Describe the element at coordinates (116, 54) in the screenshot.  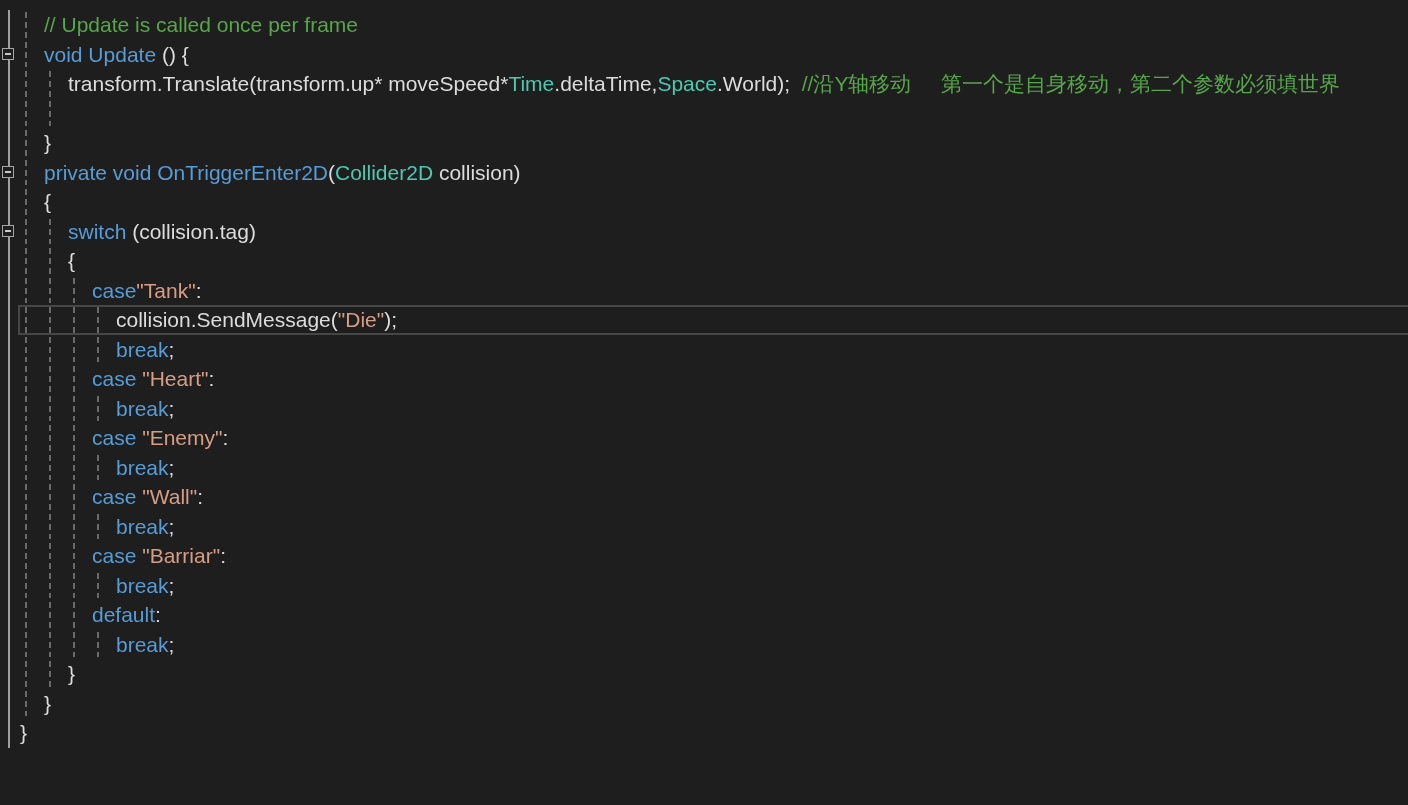
I see `code-line: void Update () {` at that location.